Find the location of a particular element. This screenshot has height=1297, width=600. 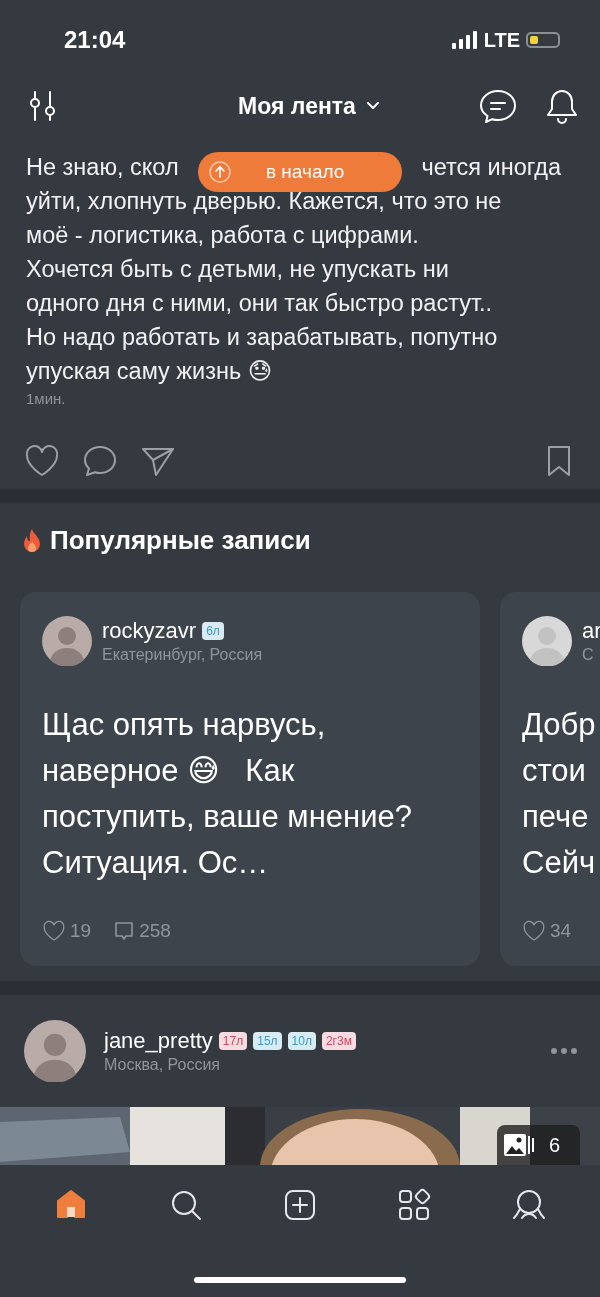

photo-count: 6 is located at coordinates (554, 1145).